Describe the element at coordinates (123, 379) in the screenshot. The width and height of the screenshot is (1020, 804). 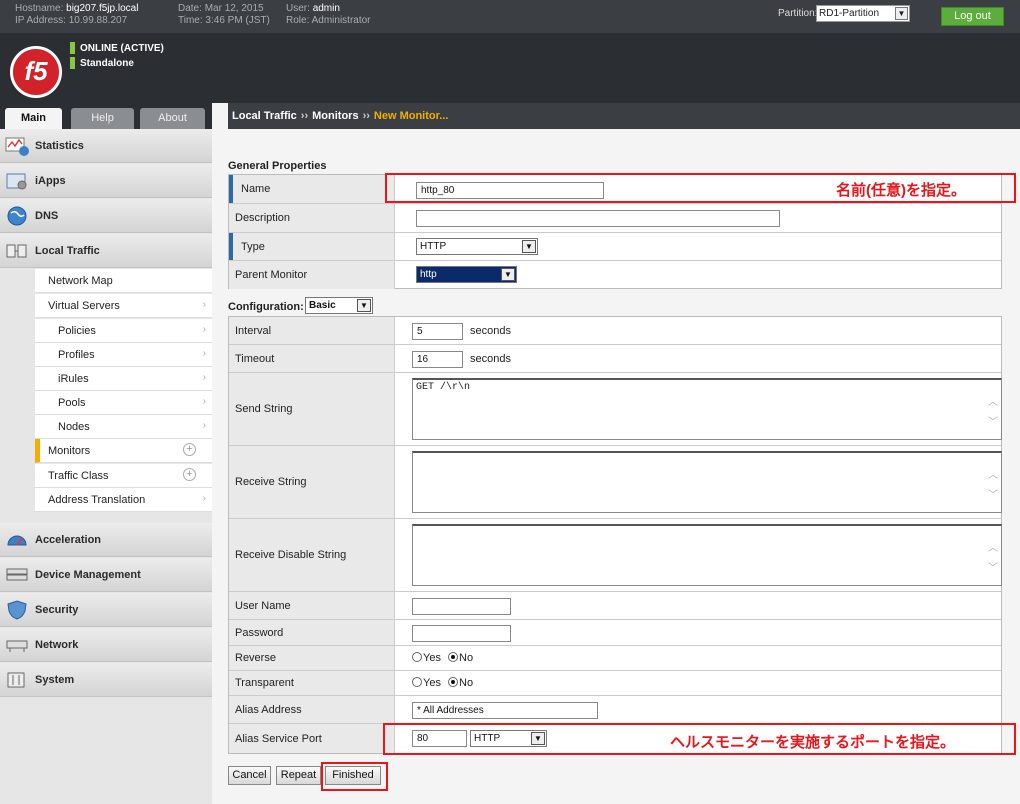
I see `sidebar-item-irules: iRules ›` at that location.